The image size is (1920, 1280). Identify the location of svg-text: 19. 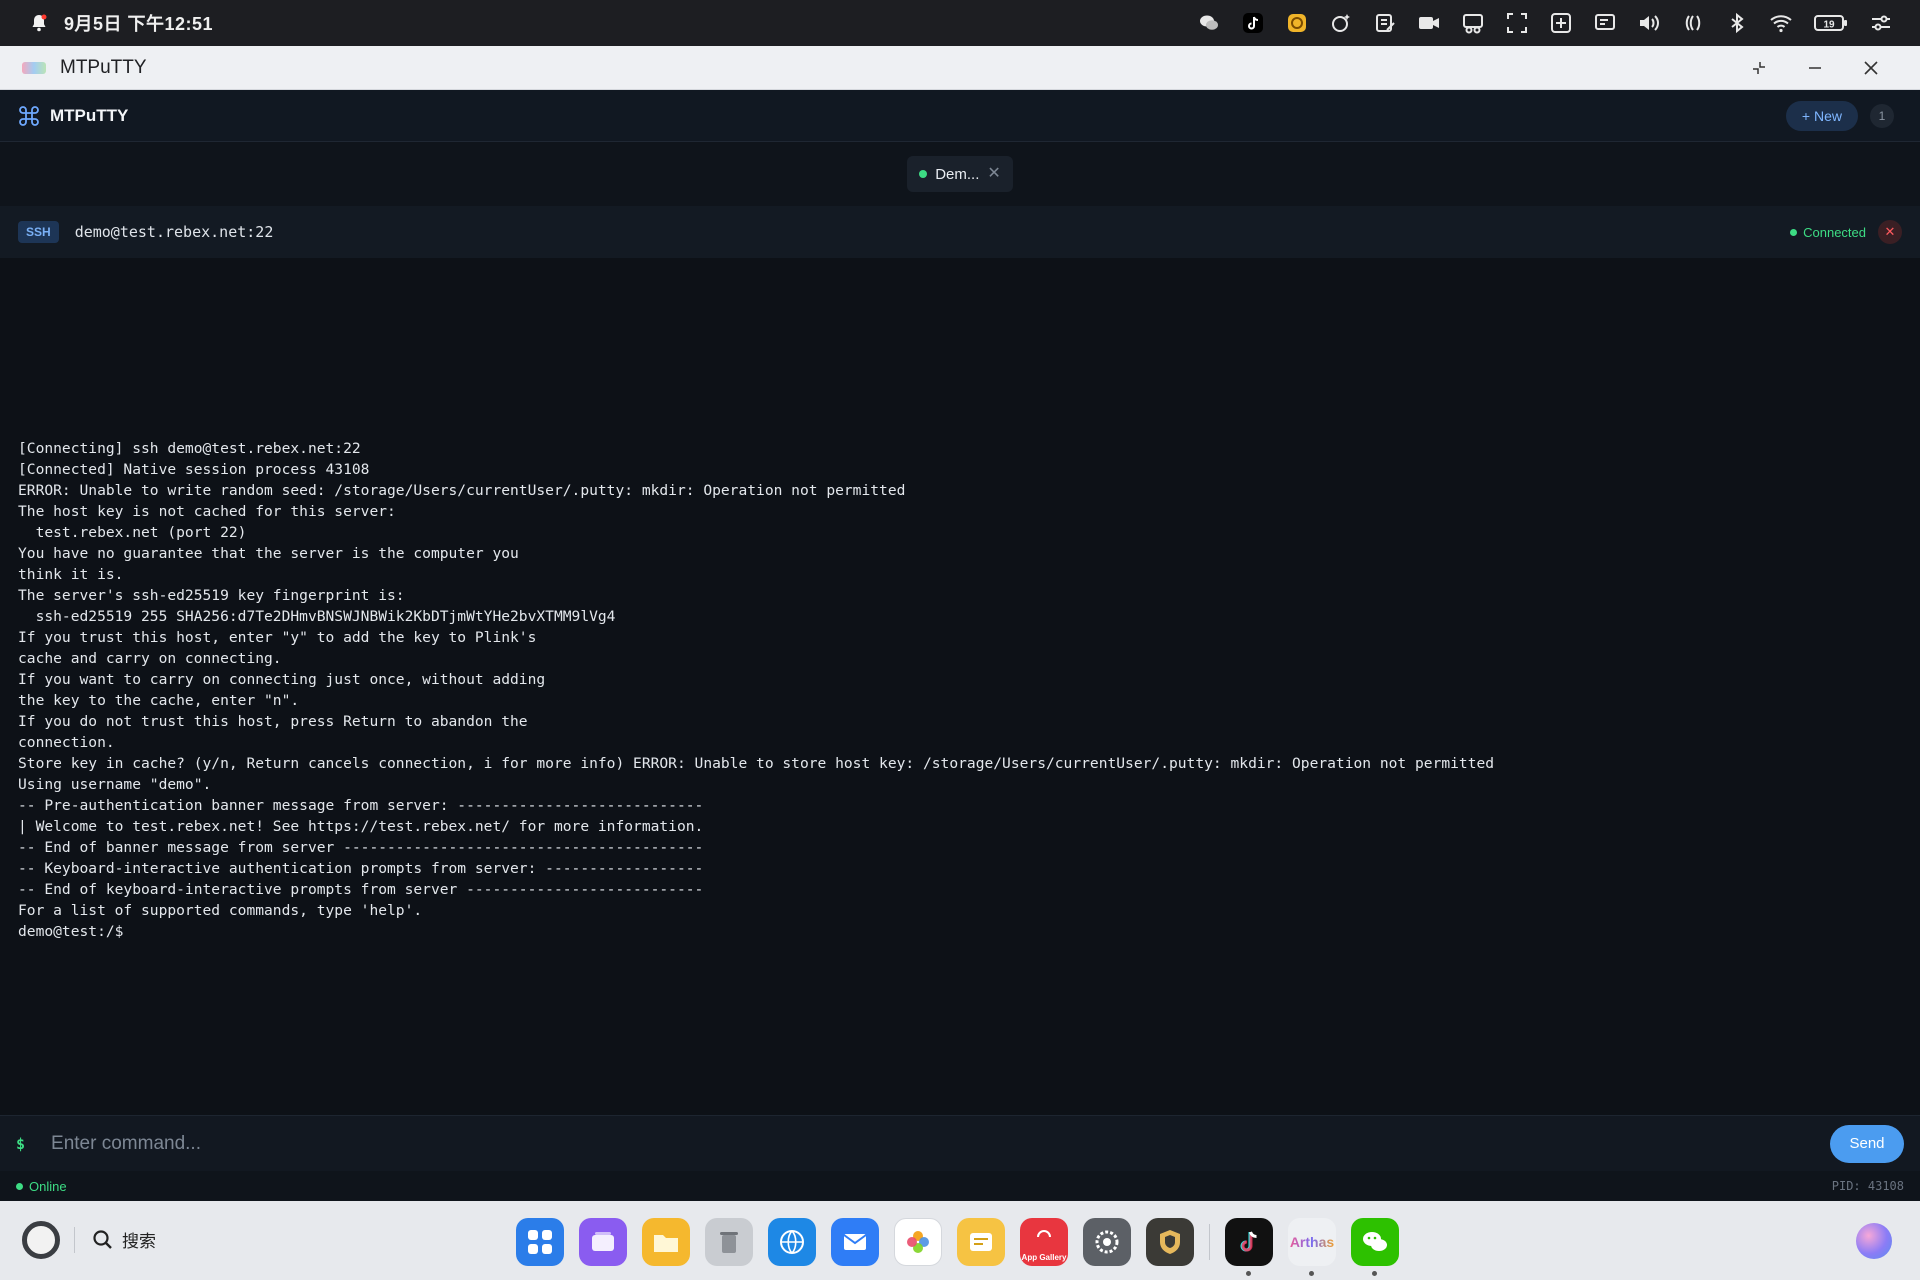
(1829, 25).